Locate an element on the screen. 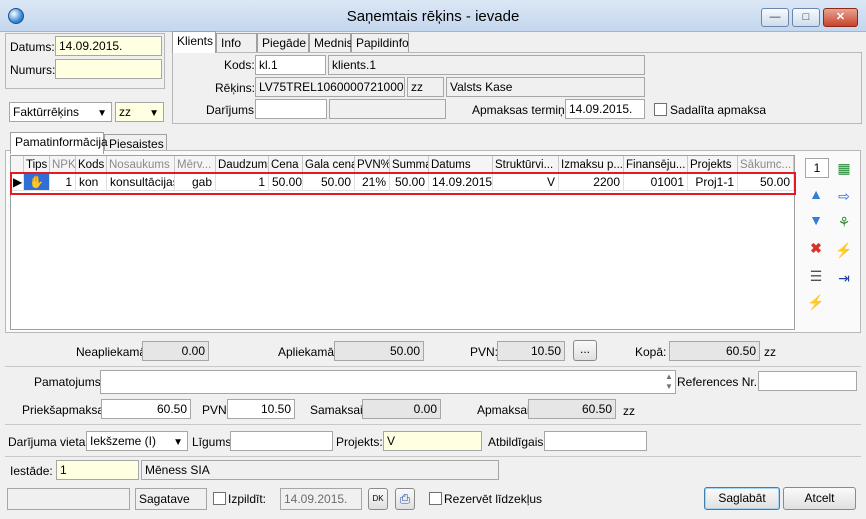 This screenshot has width=866, height=519. priekssapmaksa-input: 60.50 is located at coordinates (146, 409).